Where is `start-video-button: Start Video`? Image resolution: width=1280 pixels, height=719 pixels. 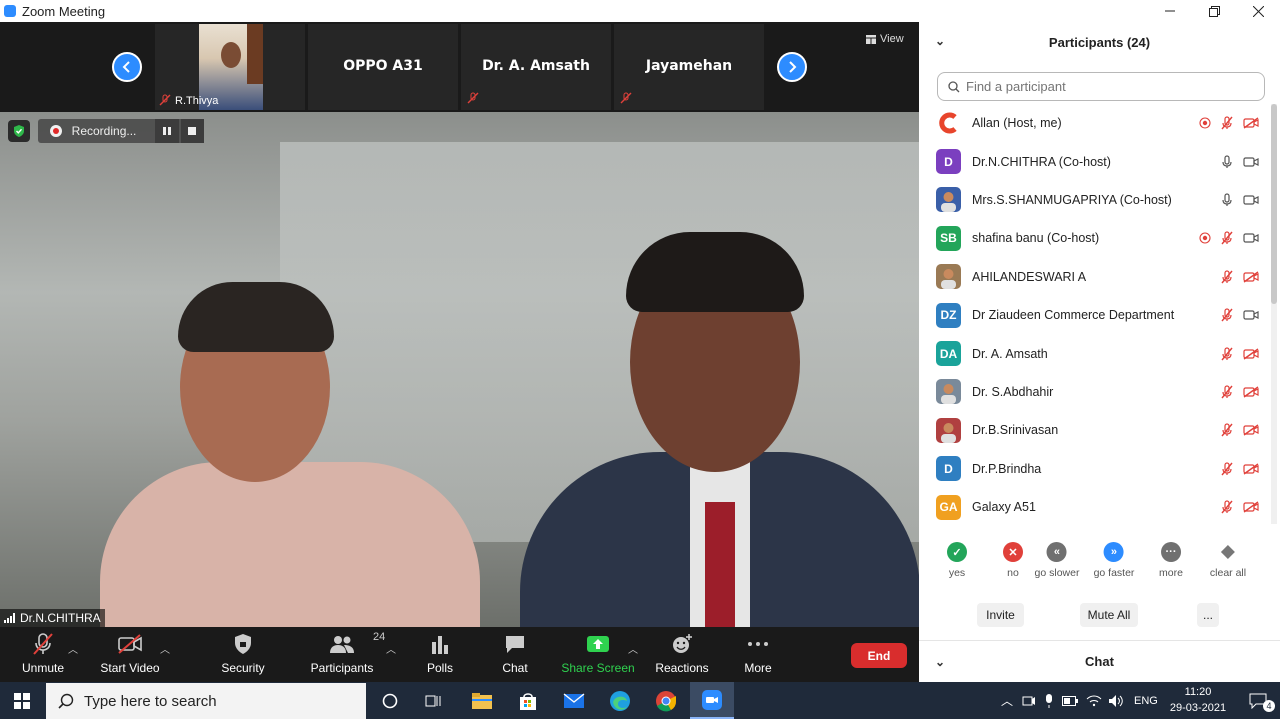 start-video-button: Start Video is located at coordinates (130, 653).